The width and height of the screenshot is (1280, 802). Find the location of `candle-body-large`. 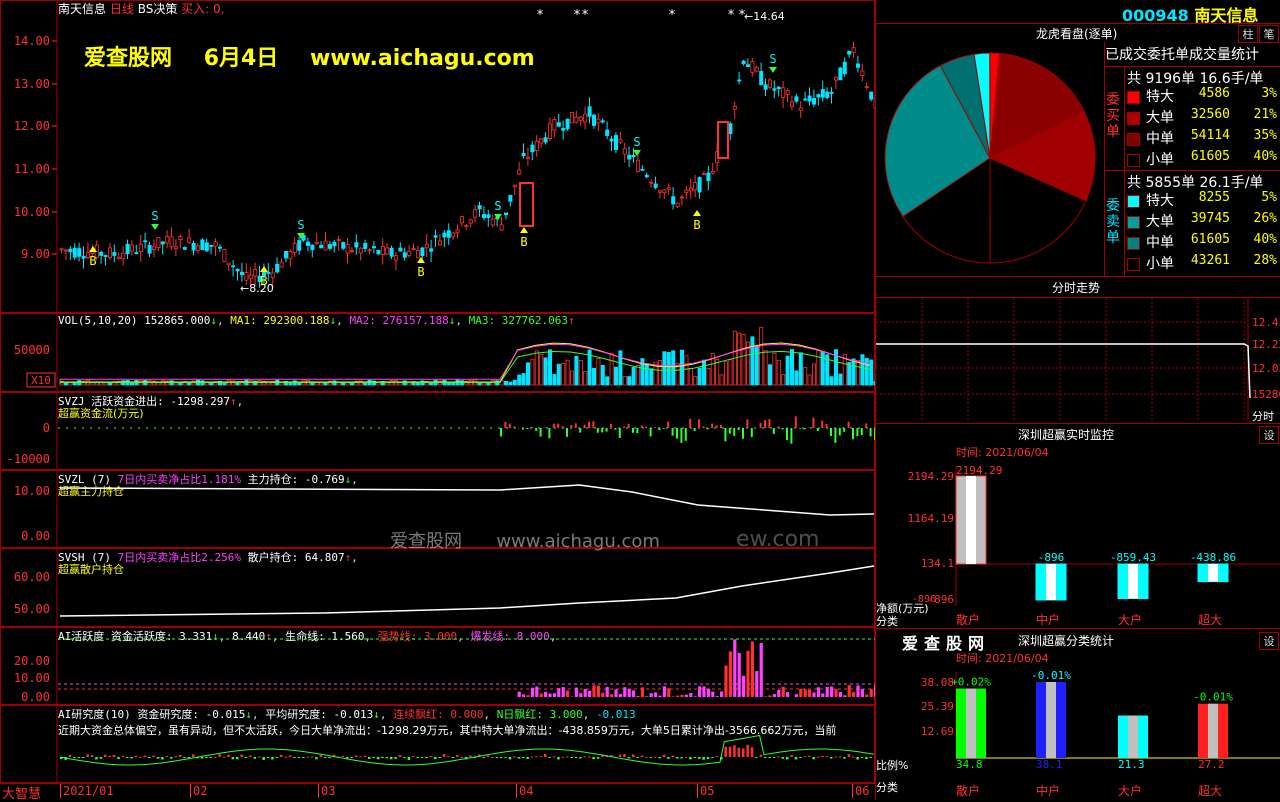

candle-body-large is located at coordinates (723, 140).